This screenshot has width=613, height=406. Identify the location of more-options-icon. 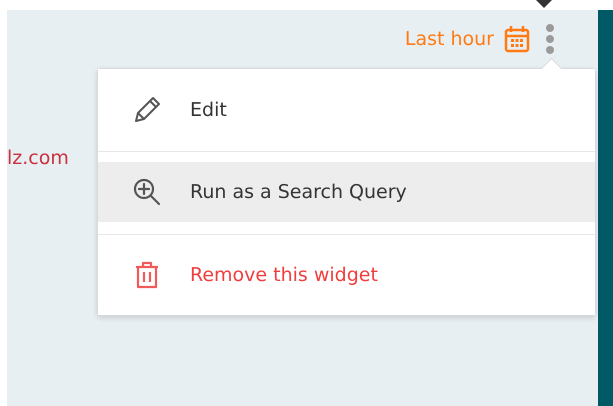
(550, 39).